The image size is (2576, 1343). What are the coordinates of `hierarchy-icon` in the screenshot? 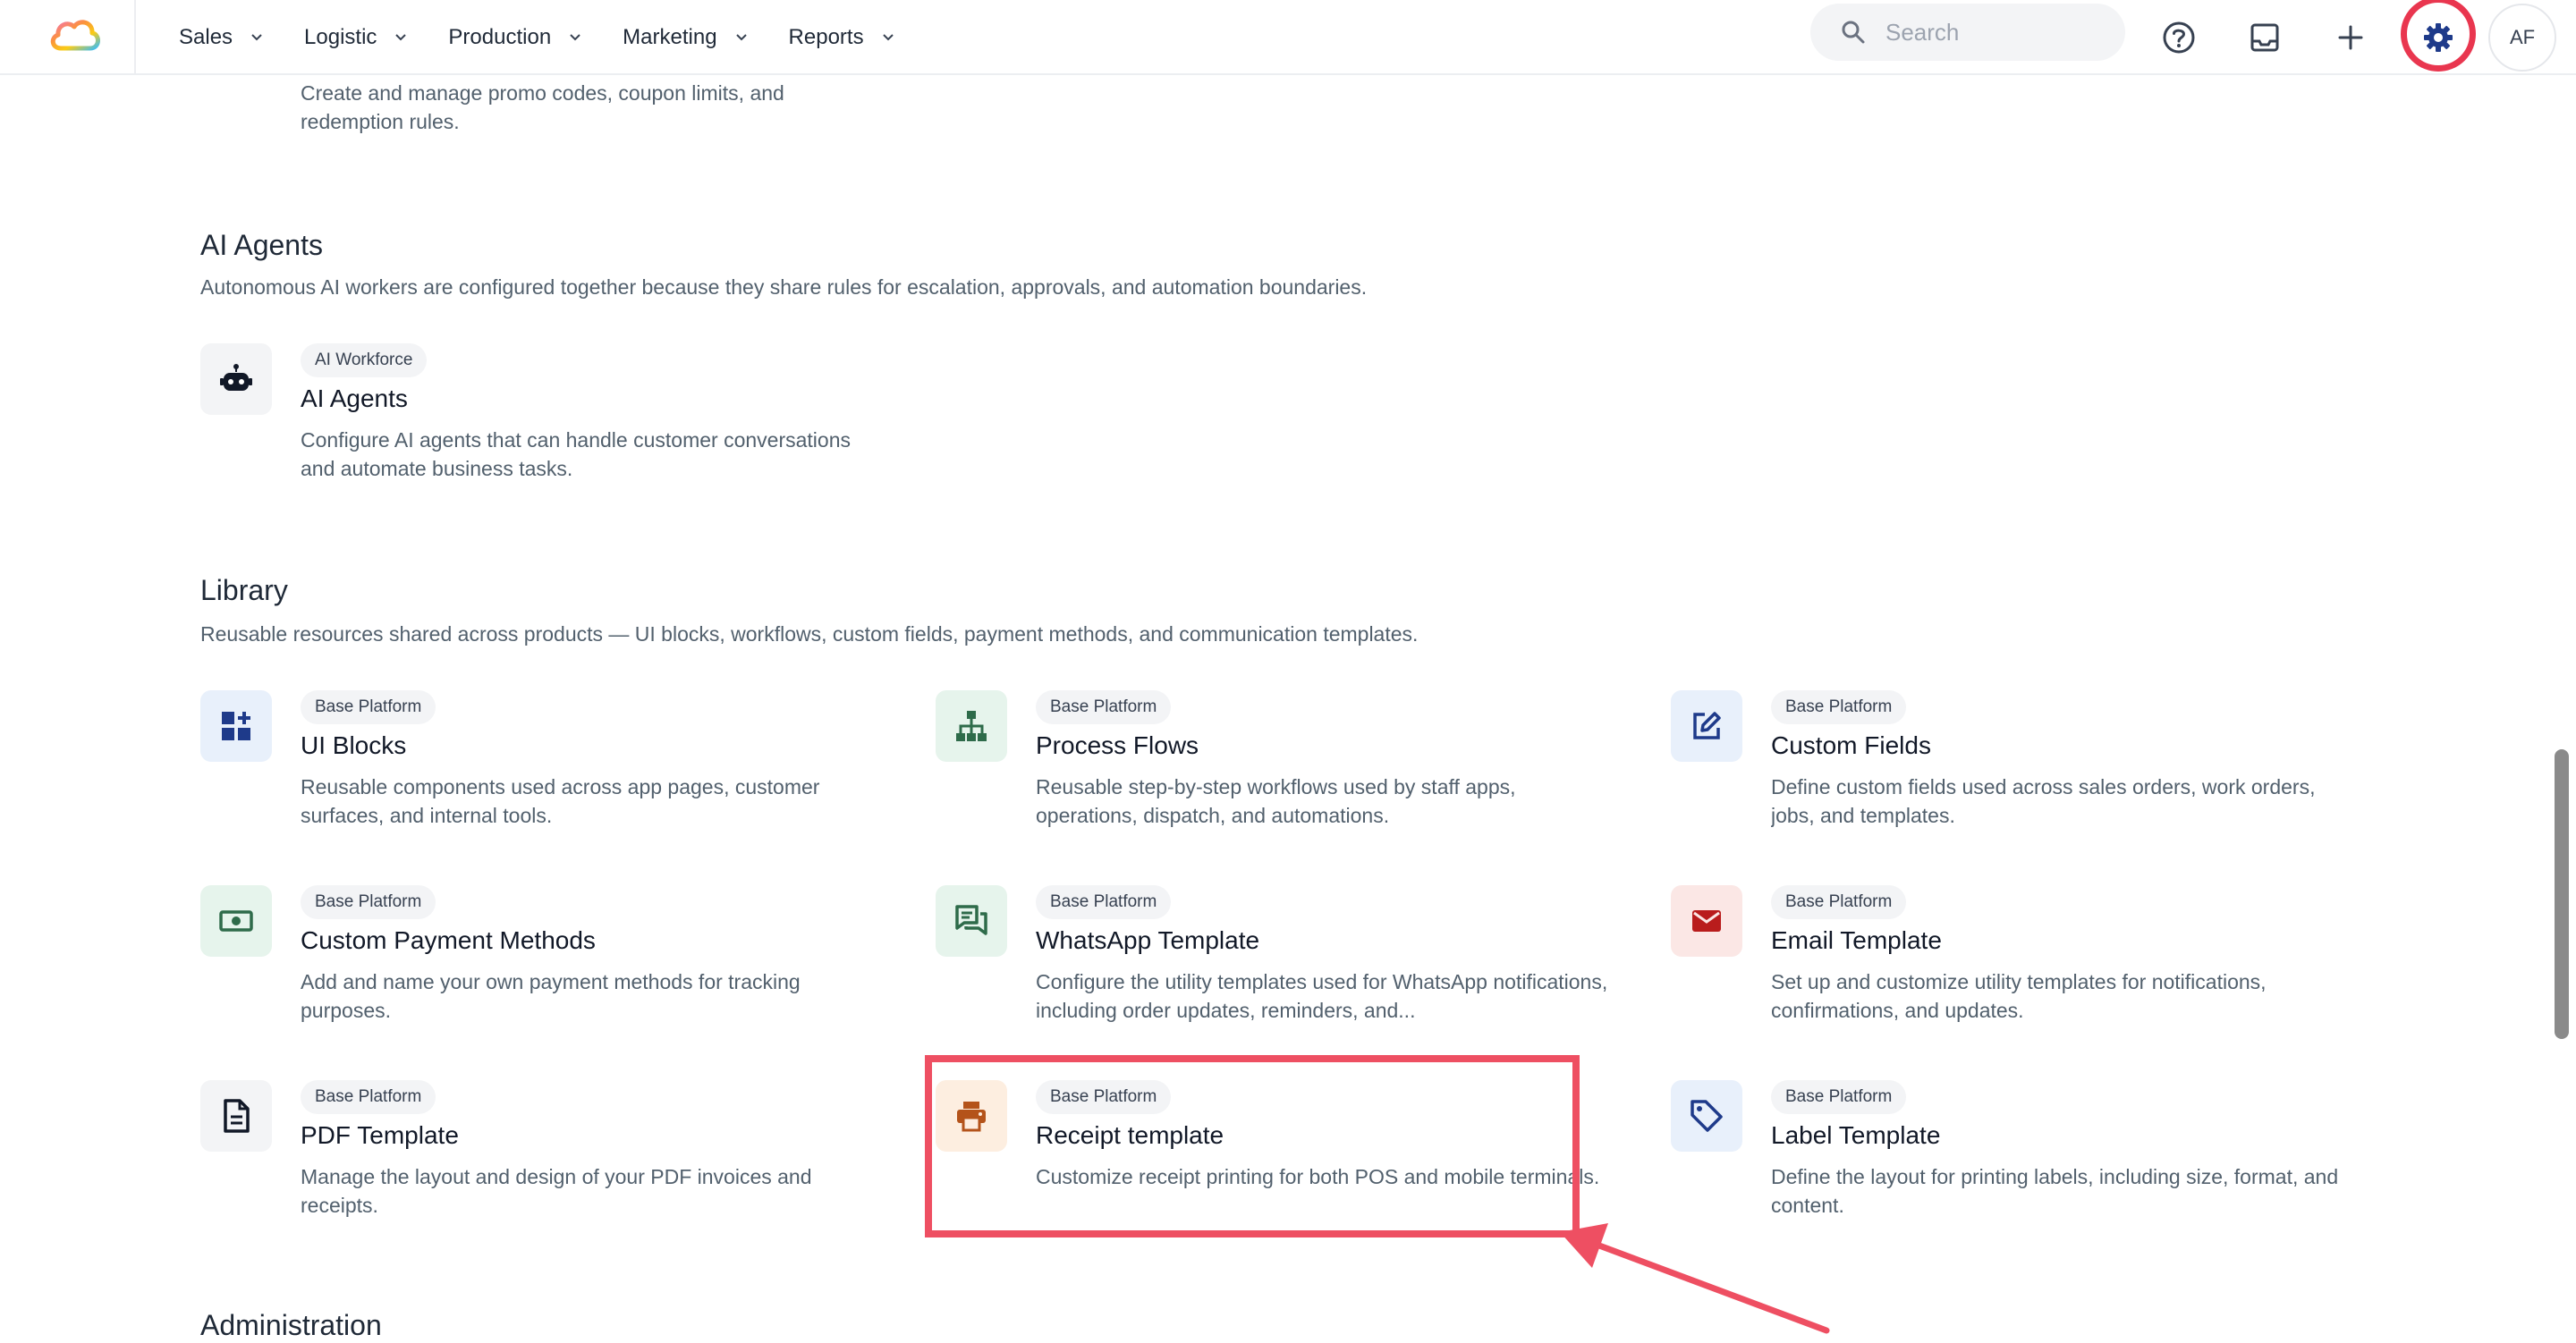 It's located at (971, 726).